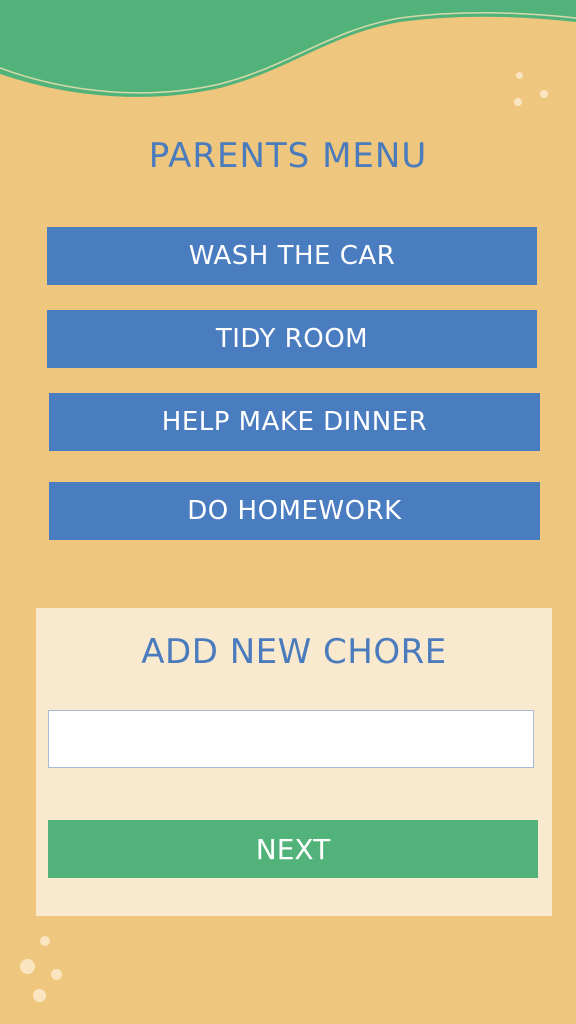 This screenshot has height=1024, width=576. Describe the element at coordinates (288, 48) in the screenshot. I see `header-wave` at that location.